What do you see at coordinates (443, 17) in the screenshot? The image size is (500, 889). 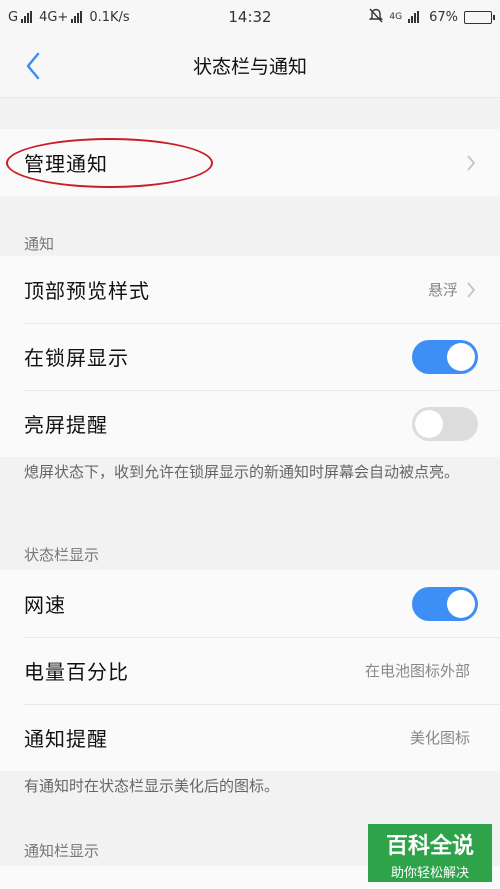 I see `battery-percent: 67%` at bounding box center [443, 17].